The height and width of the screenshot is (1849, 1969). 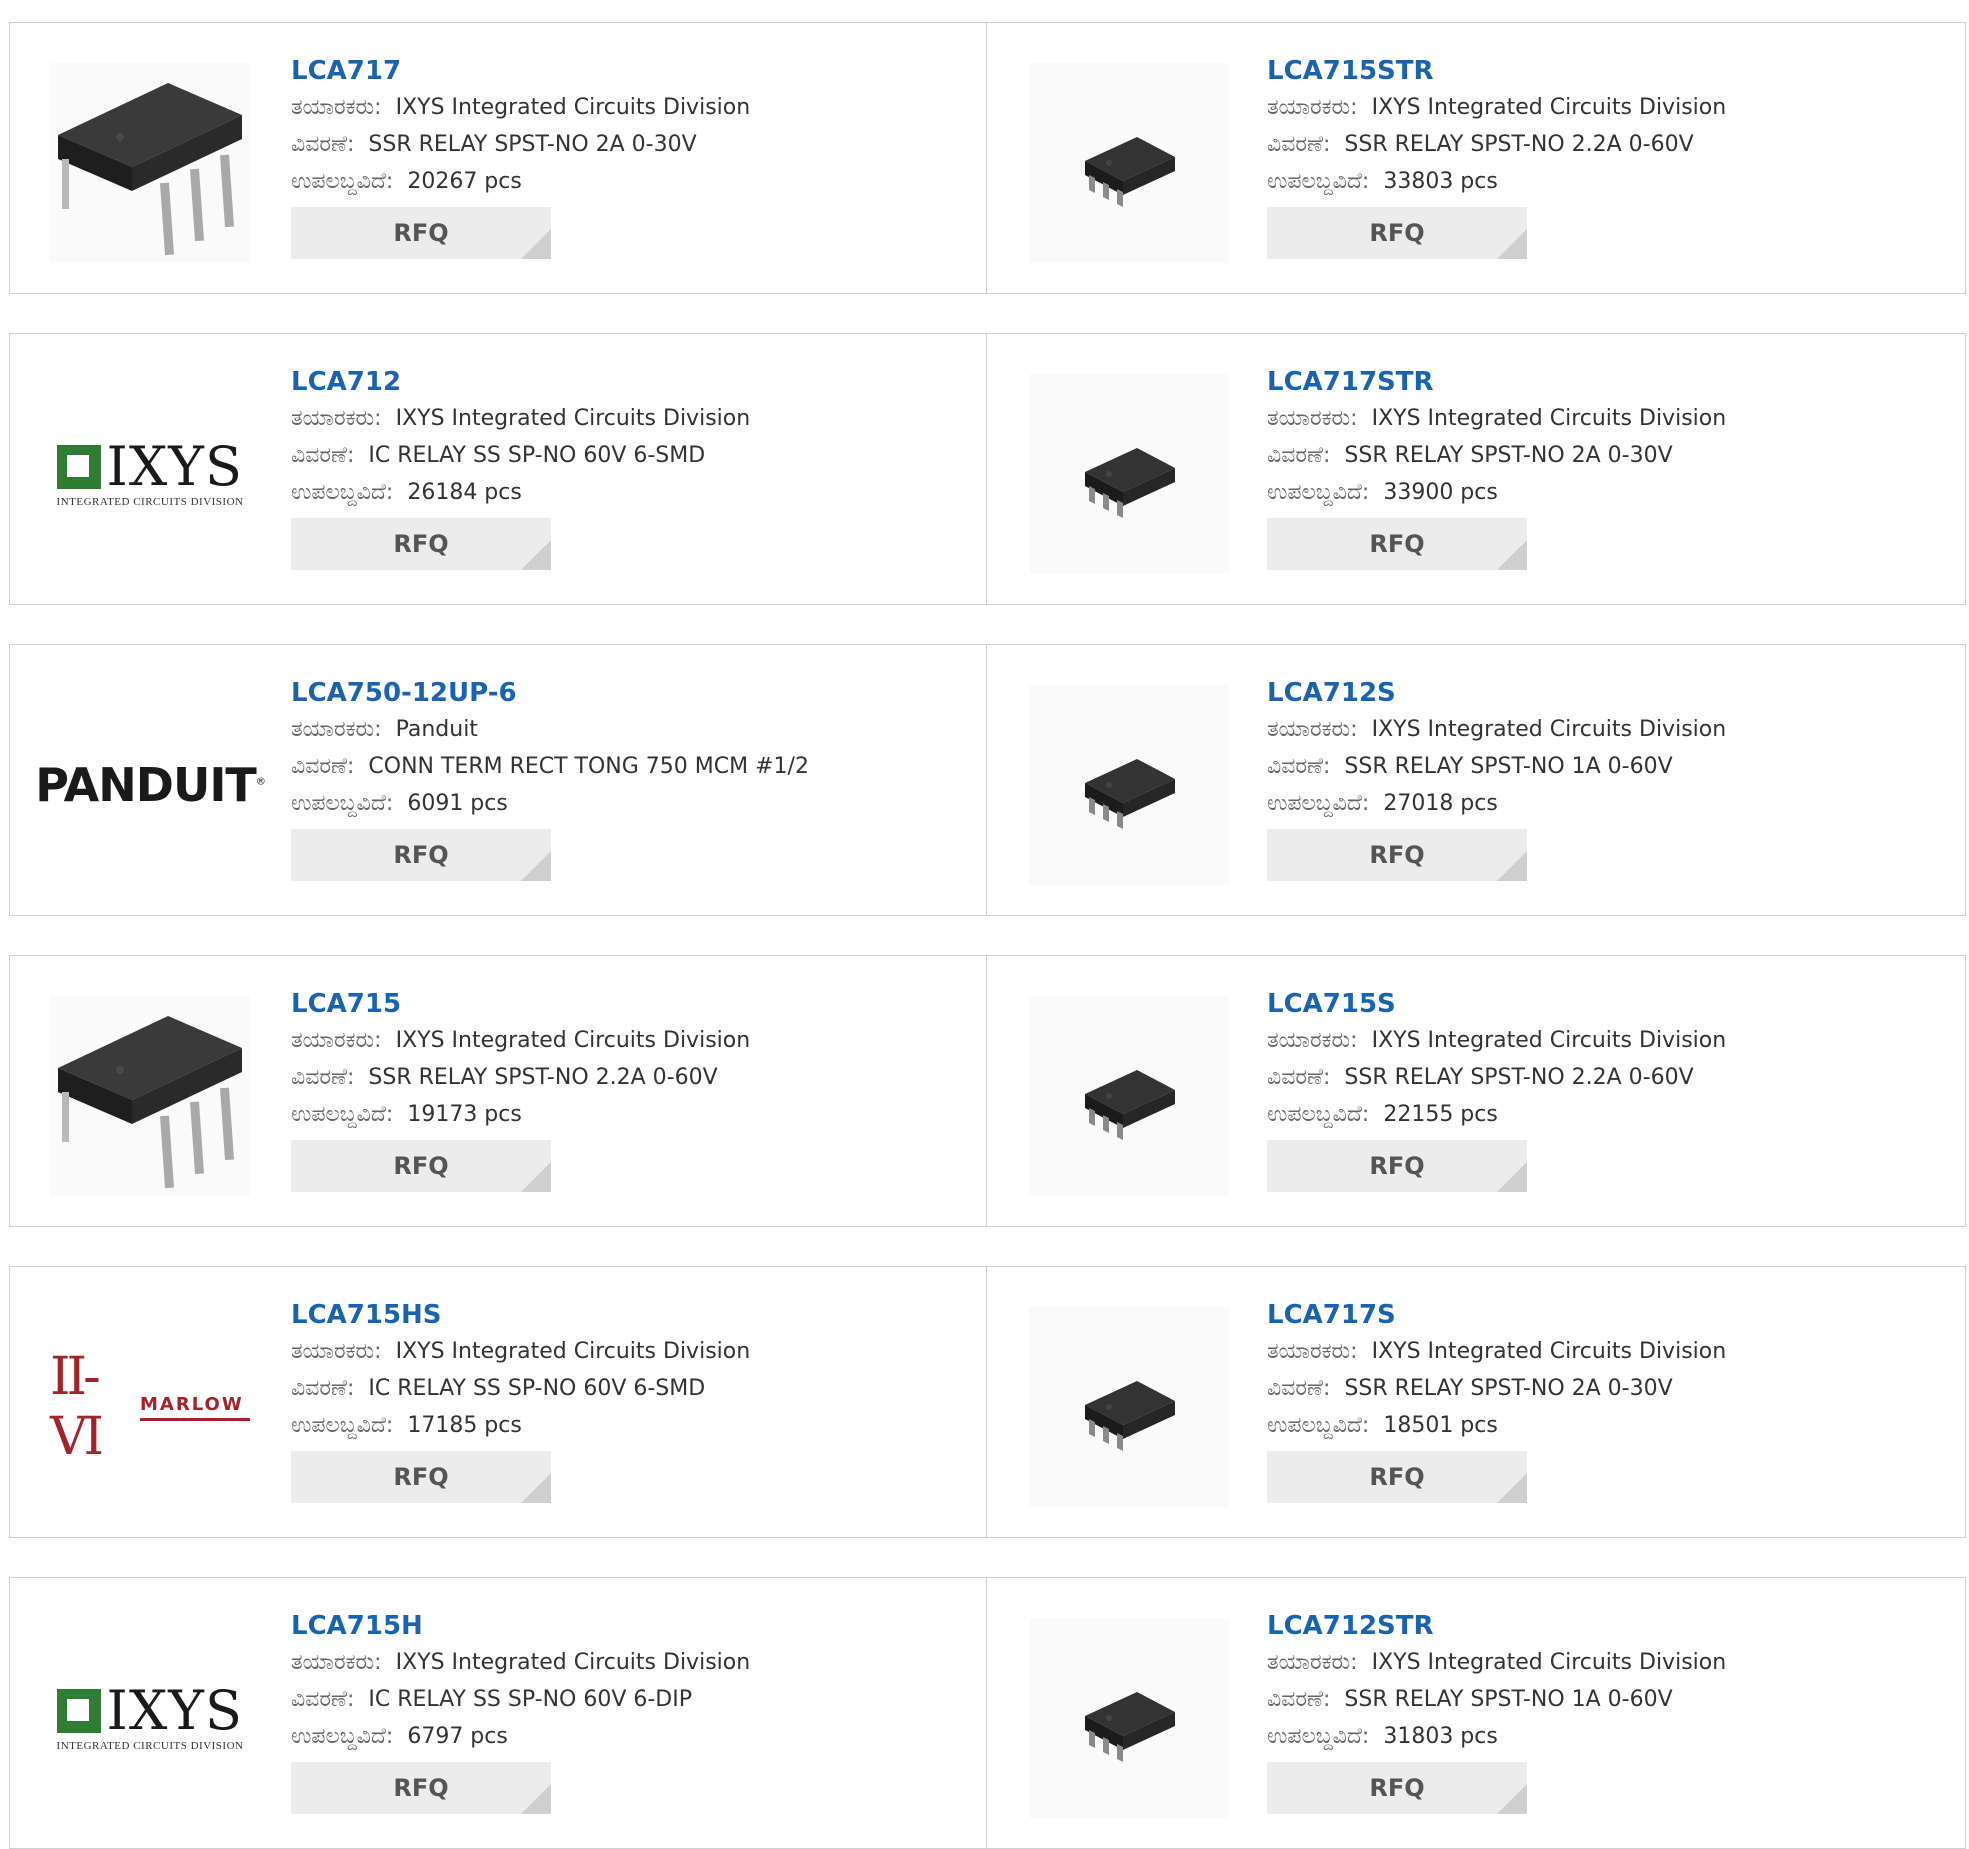 What do you see at coordinates (530, 1699) in the screenshot?
I see `description-value: IC RELAY SS SP-NO 60V 6-DIP` at bounding box center [530, 1699].